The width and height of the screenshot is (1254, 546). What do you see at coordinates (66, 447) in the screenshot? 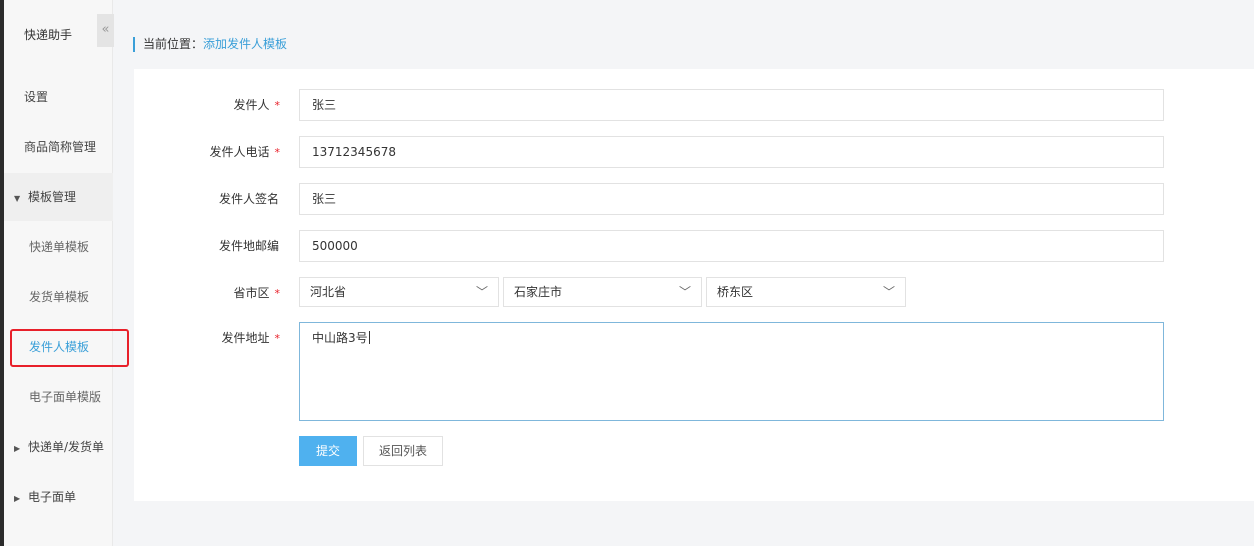
I see `sidebar-item-label: 快递单/发货单` at bounding box center [66, 447].